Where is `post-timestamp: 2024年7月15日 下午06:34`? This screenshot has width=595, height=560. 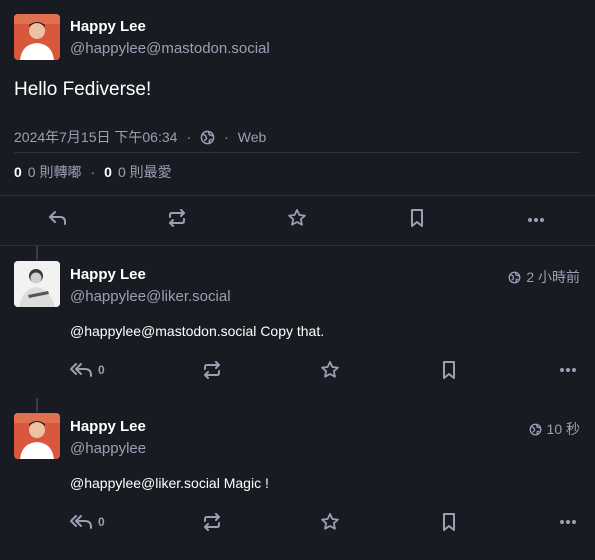 post-timestamp: 2024年7月15日 下午06:34 is located at coordinates (95, 137).